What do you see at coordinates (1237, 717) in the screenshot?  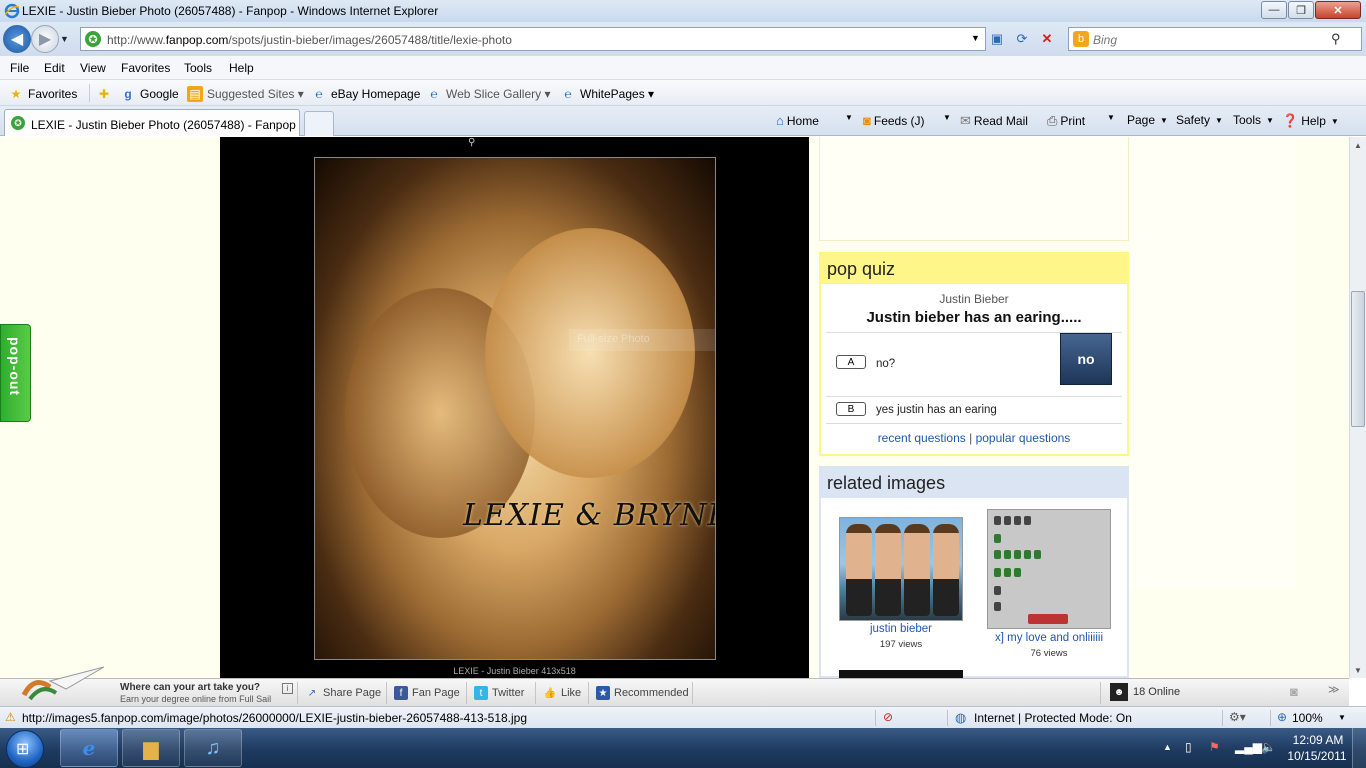 I see `protected-mode-icon: ⚙▾` at bounding box center [1237, 717].